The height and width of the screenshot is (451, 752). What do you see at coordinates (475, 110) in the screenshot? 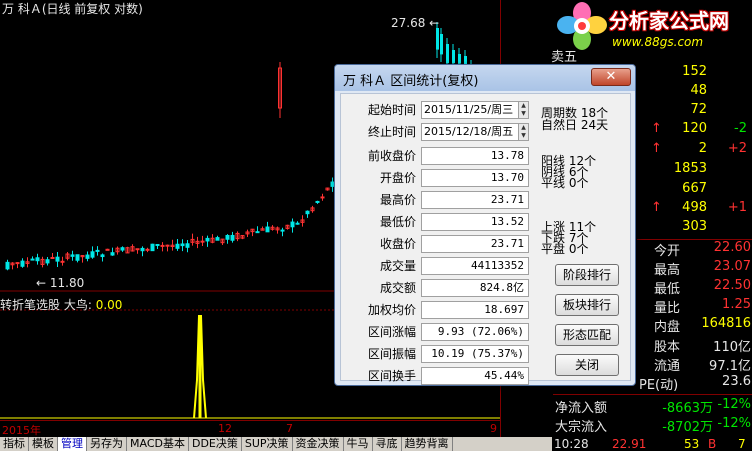
I see `start-date-picker: 2015/11/25/周三 ▲ ▼` at bounding box center [475, 110].